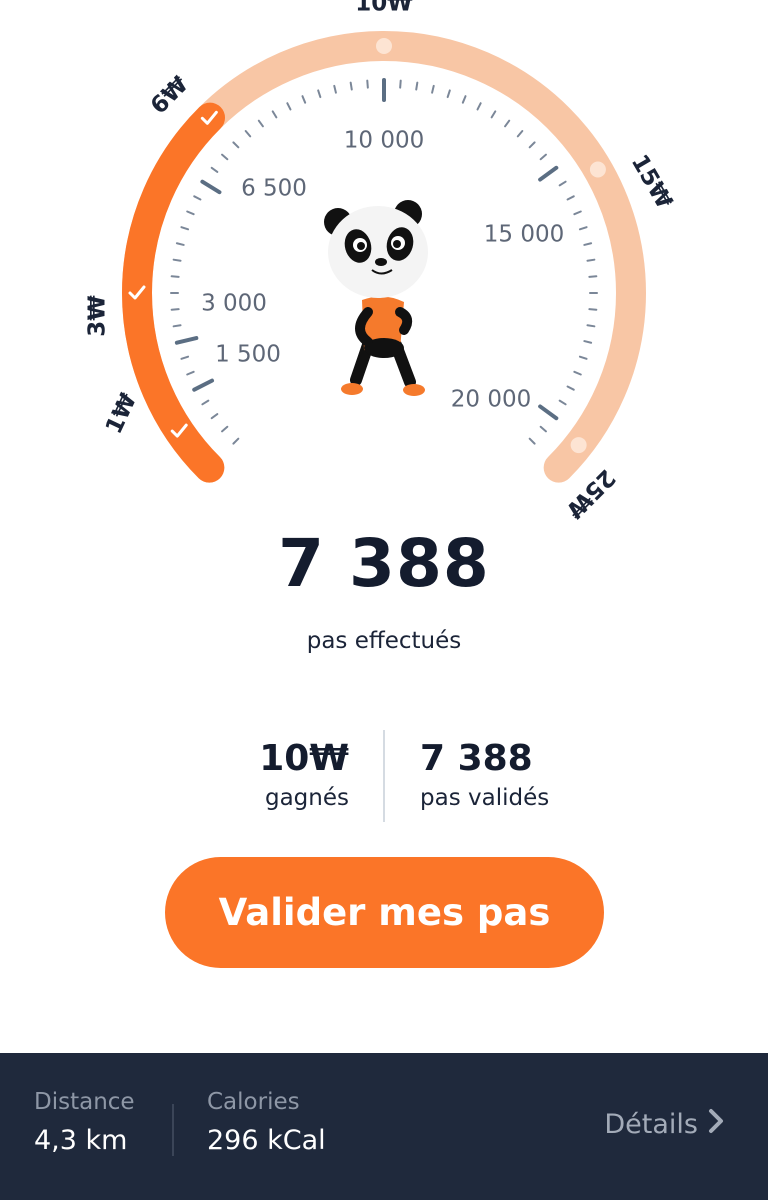 The height and width of the screenshot is (1200, 768). Describe the element at coordinates (384, 8) in the screenshot. I see `gauge-reward-label: 10₩` at that location.